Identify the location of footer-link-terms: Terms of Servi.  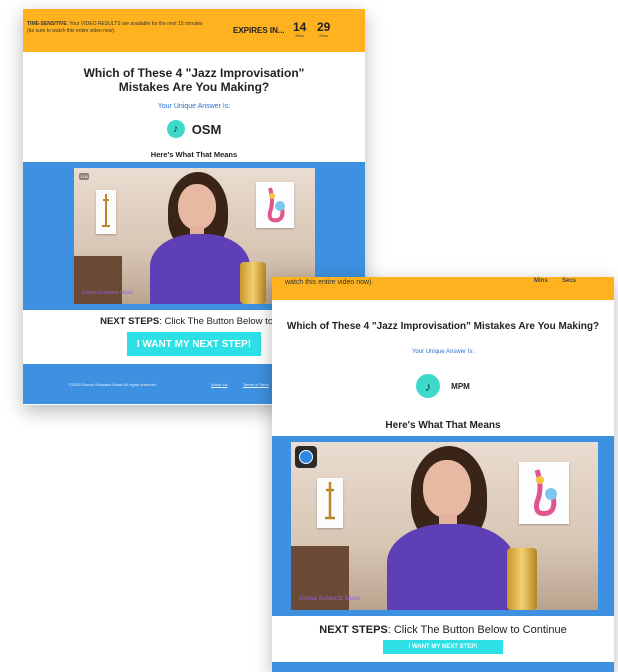
(256, 384).